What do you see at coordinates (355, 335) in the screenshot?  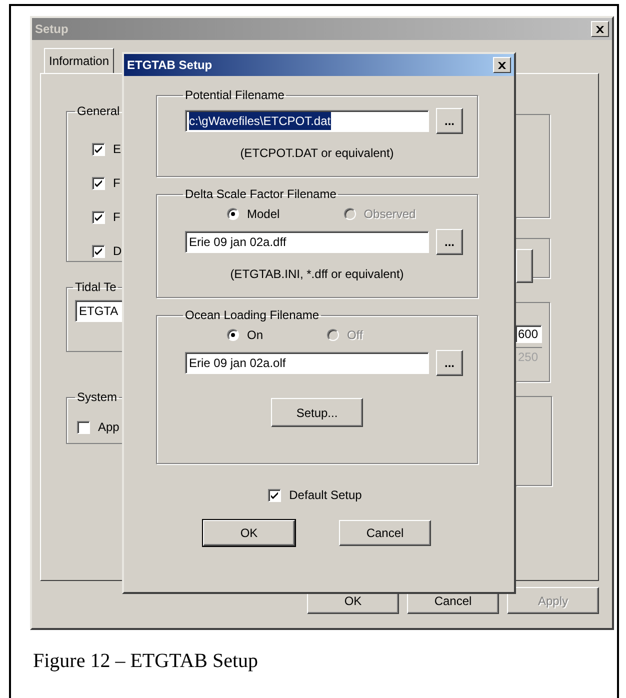 I see `radio-label: Off` at bounding box center [355, 335].